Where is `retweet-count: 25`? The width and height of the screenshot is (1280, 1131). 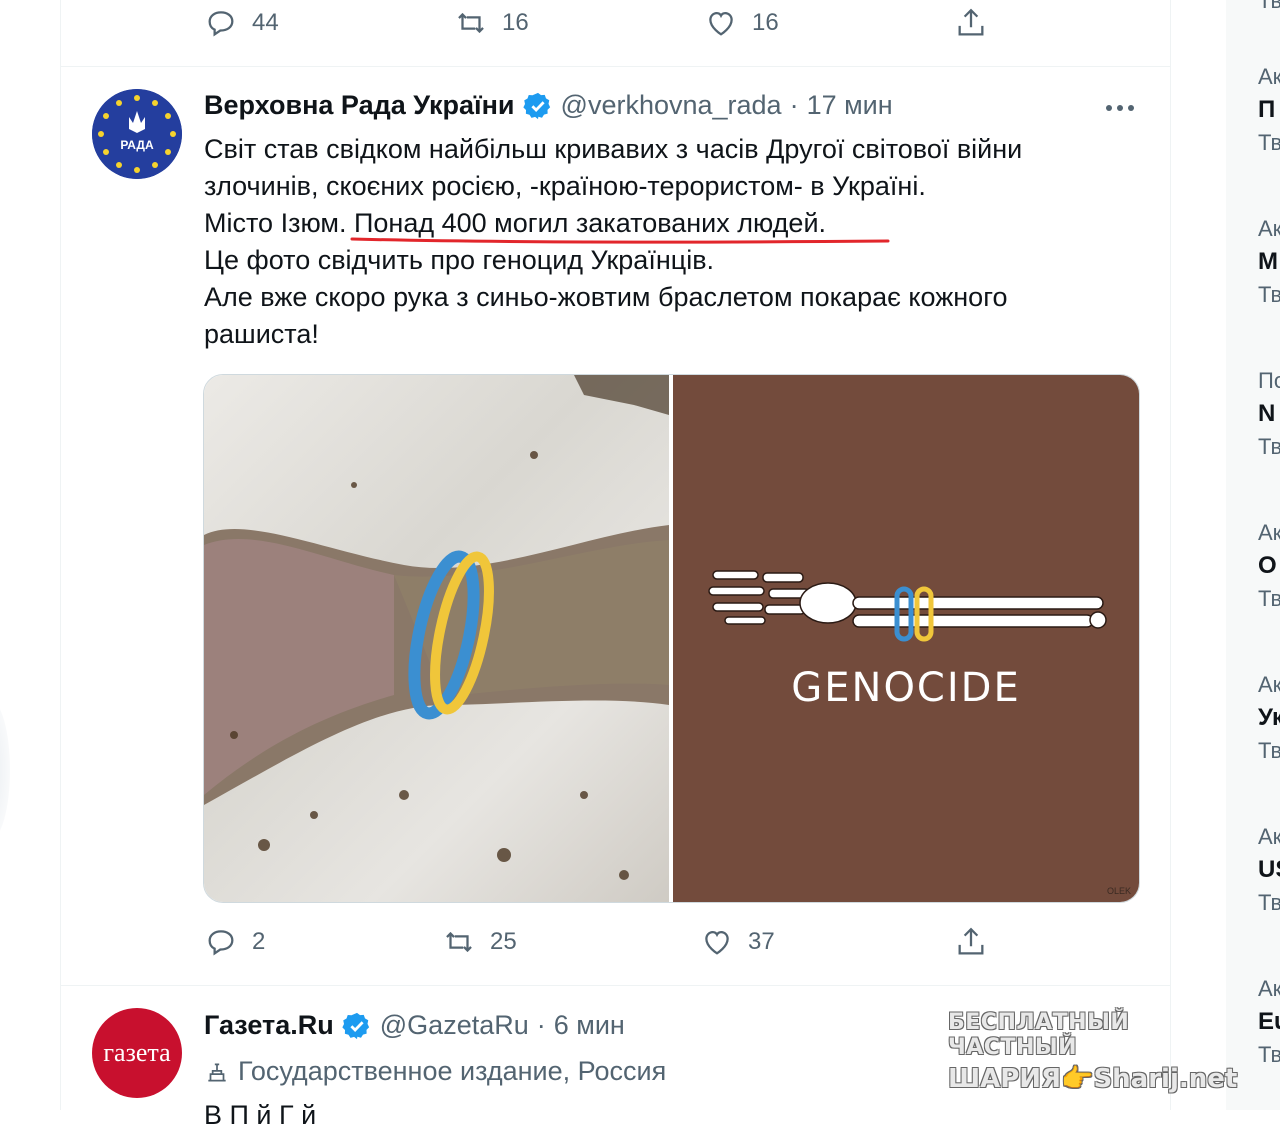 retweet-count: 25 is located at coordinates (503, 941).